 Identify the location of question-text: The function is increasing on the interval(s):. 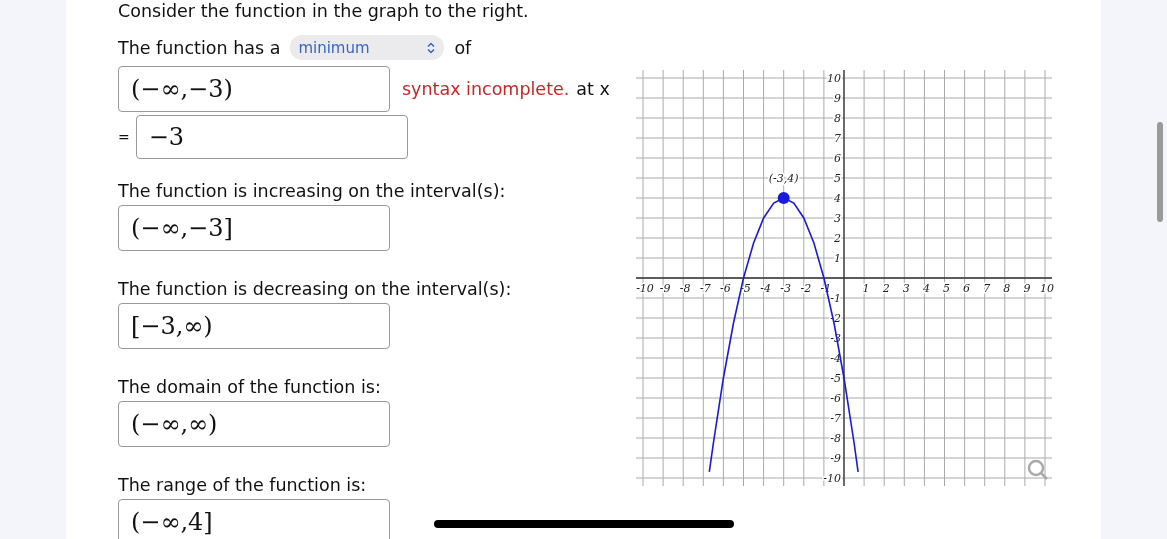
(312, 191).